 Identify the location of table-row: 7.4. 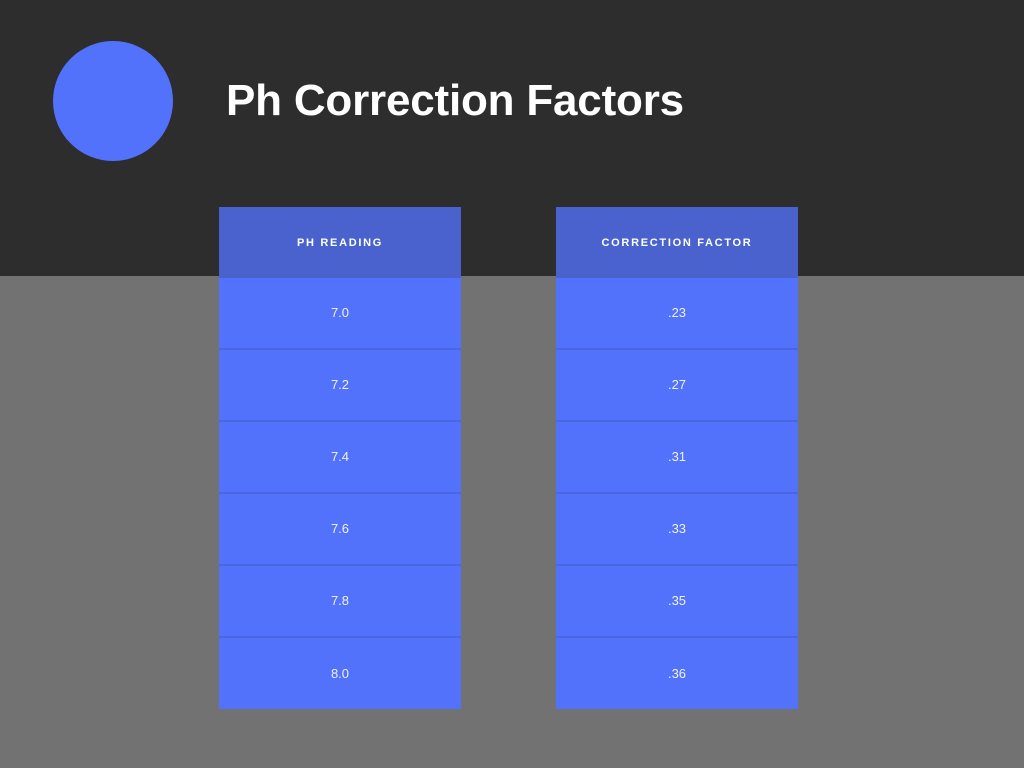
(340, 458).